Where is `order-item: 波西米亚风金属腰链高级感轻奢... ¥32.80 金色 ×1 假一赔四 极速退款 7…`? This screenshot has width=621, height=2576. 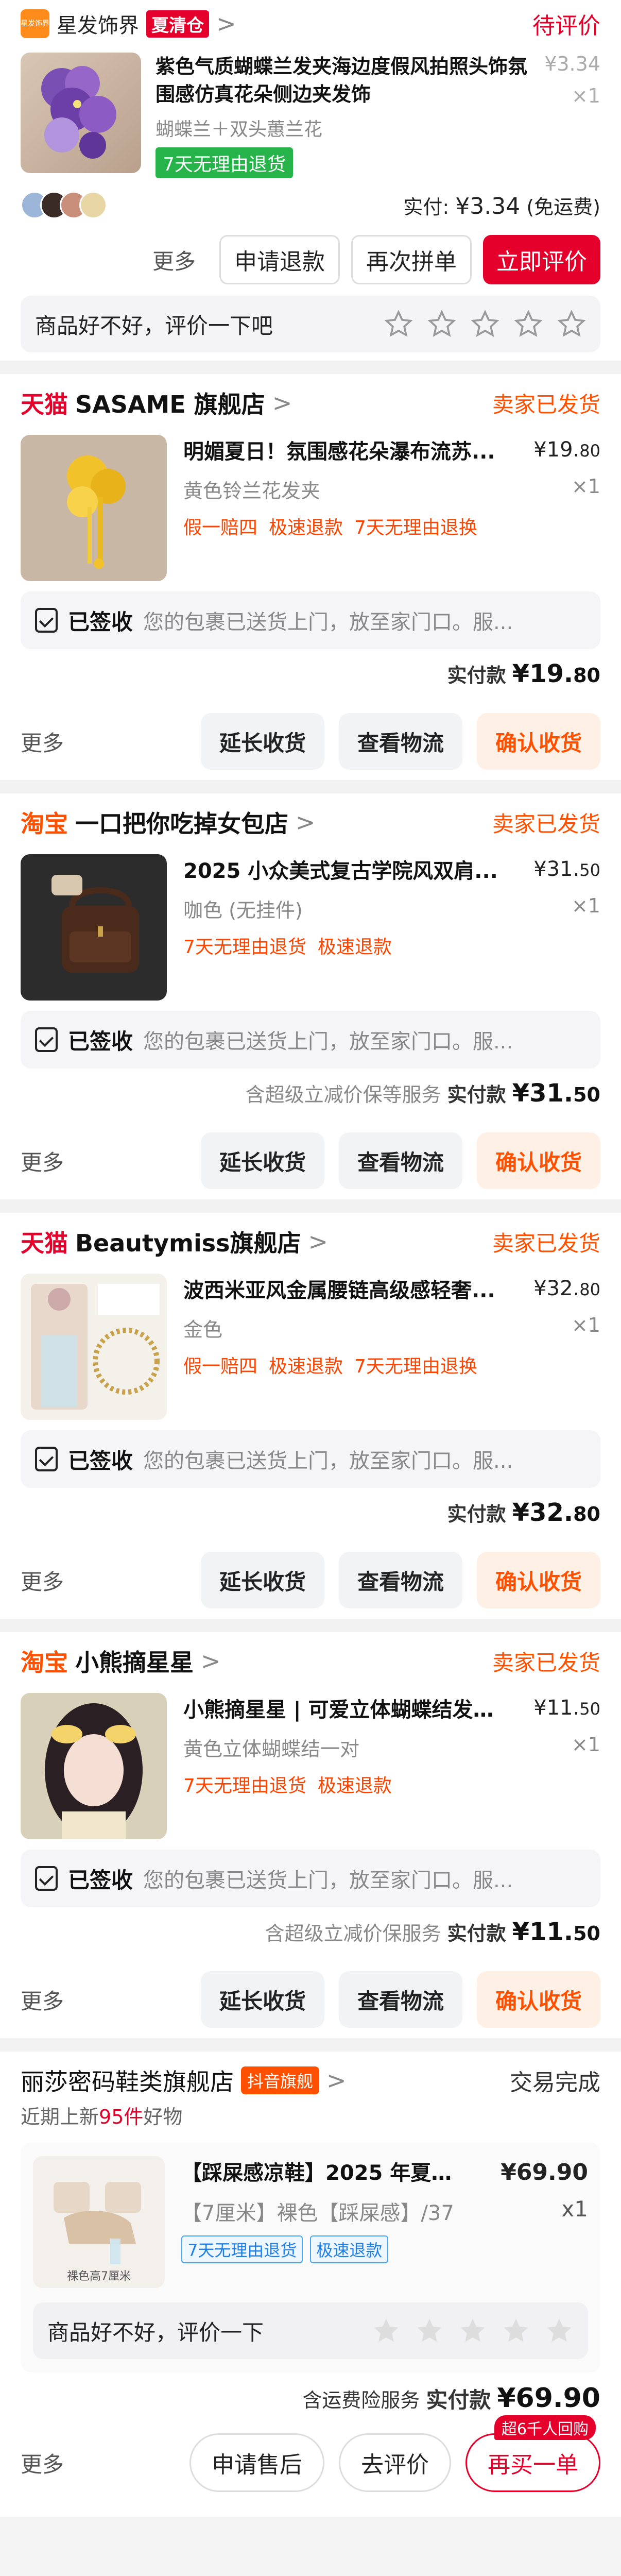 order-item: 波西米亚风金属腰链高级感轻奢... ¥32.80 金色 ×1 假一赔四 极速退款 7… is located at coordinates (310, 1350).